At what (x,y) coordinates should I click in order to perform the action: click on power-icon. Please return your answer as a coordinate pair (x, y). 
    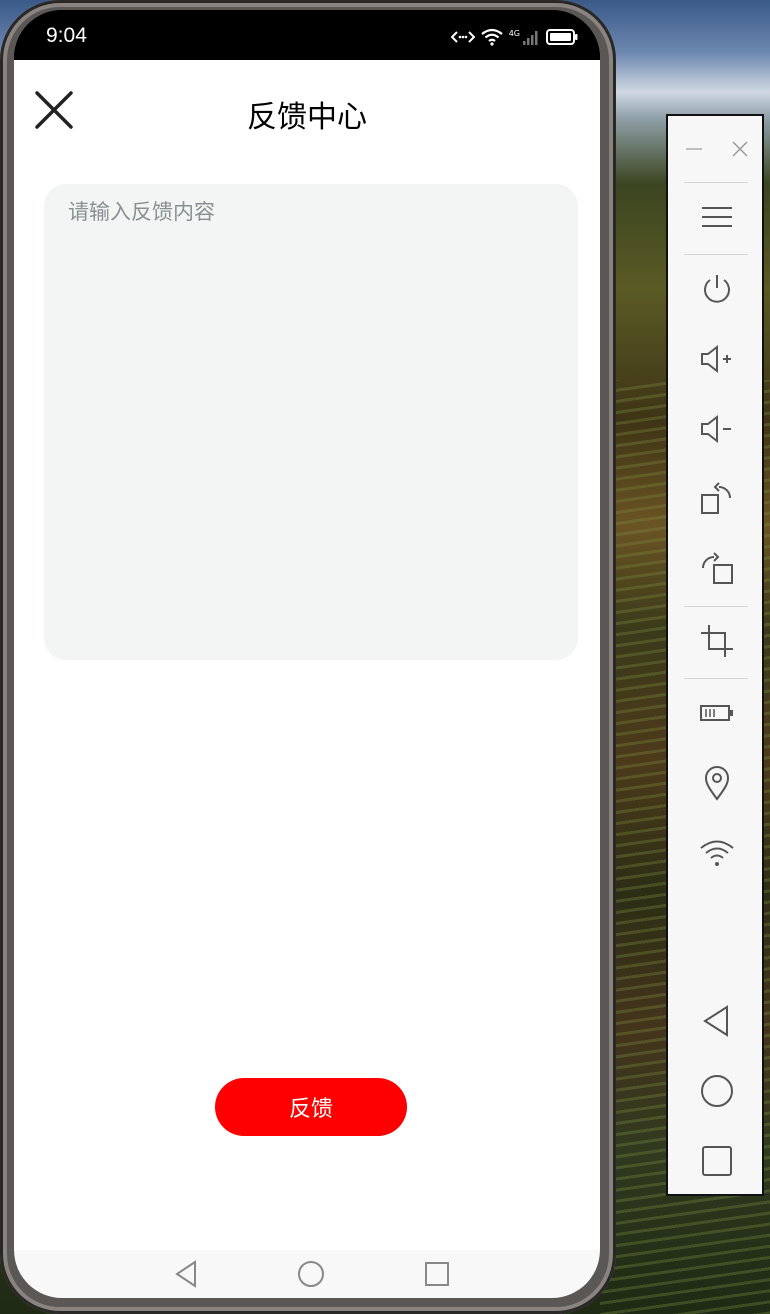
    Looking at the image, I should click on (717, 289).